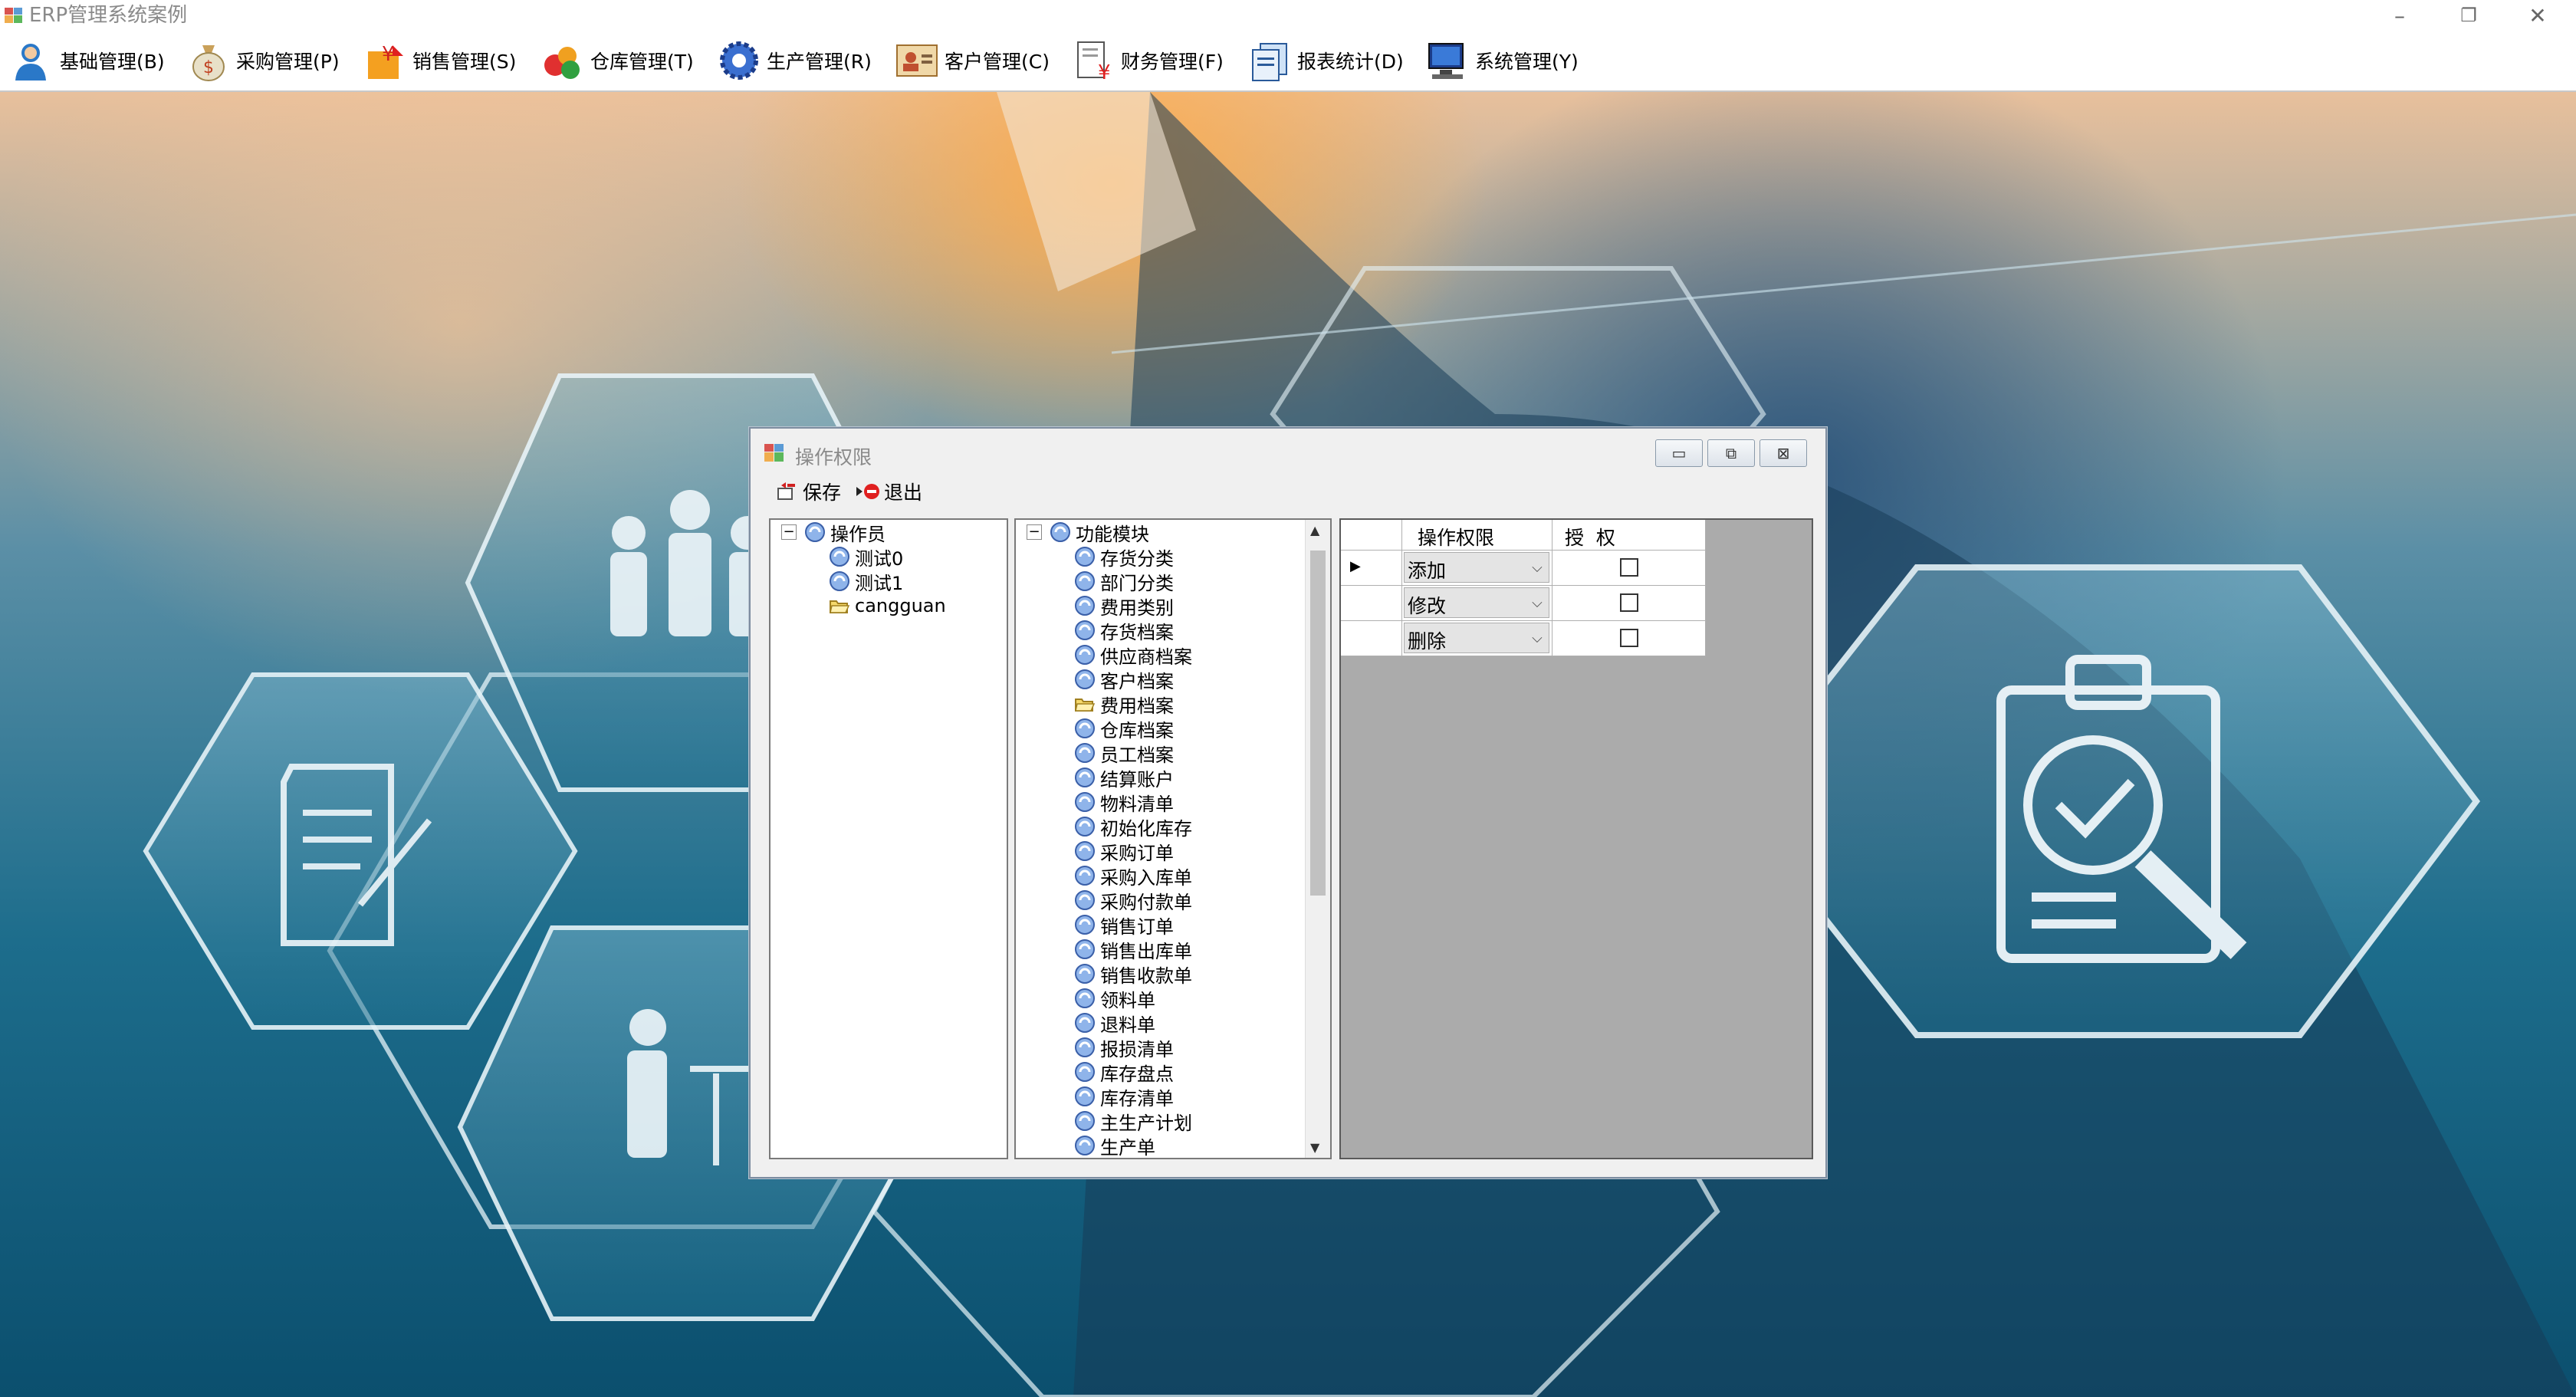 This screenshot has width=2576, height=1397. What do you see at coordinates (808, 491) in the screenshot?
I see `save-button: 保存` at bounding box center [808, 491].